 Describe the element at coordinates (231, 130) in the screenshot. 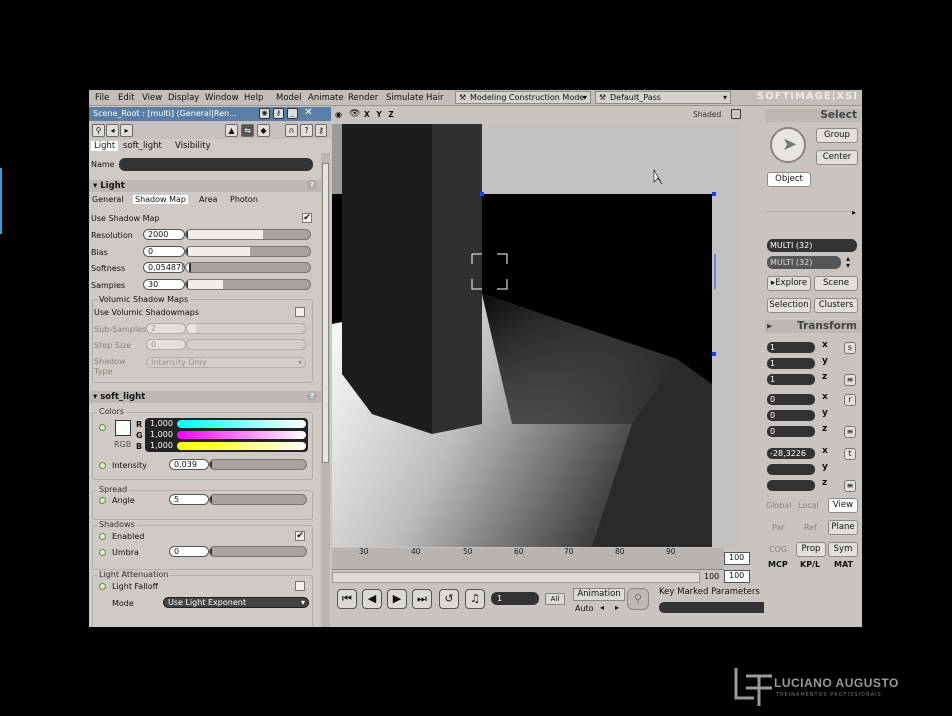

I see `recycle-icon: ▲` at that location.